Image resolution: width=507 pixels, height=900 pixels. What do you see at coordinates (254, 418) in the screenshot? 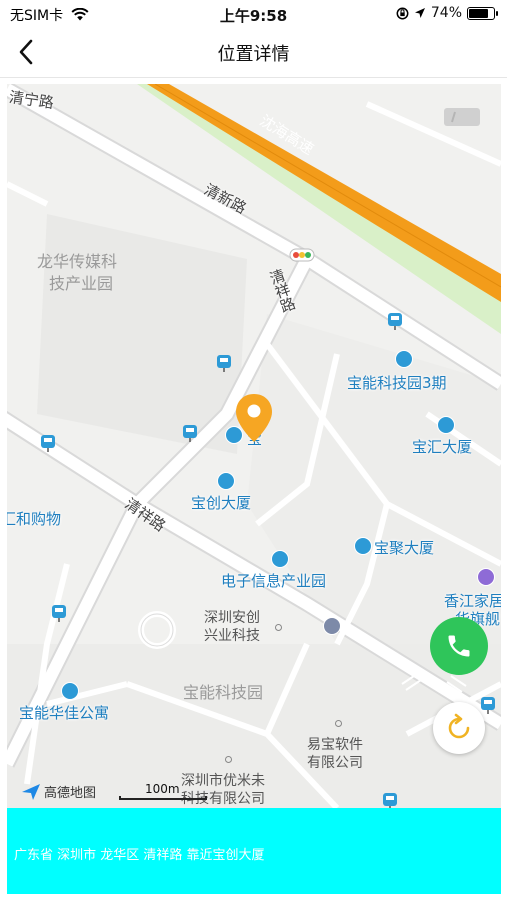
I see `location-pin-icon` at bounding box center [254, 418].